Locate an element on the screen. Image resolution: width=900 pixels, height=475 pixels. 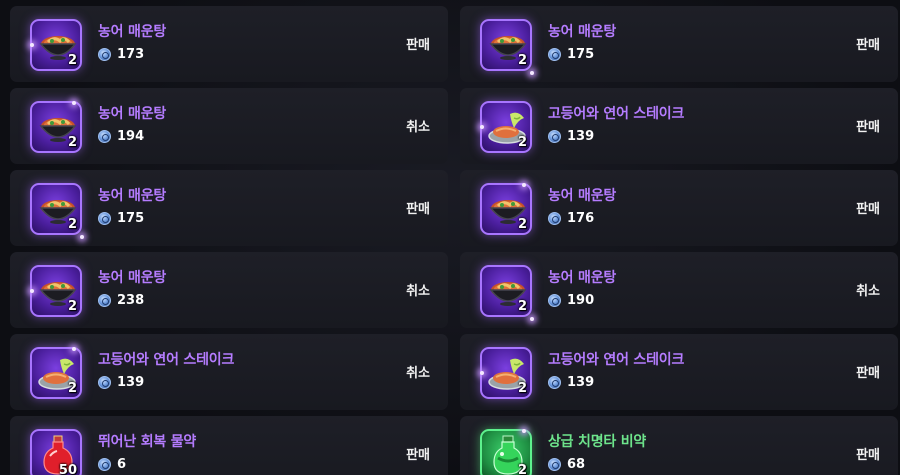
listing-card: 2 농어 매운탕 194 취소 is located at coordinates (229, 126).